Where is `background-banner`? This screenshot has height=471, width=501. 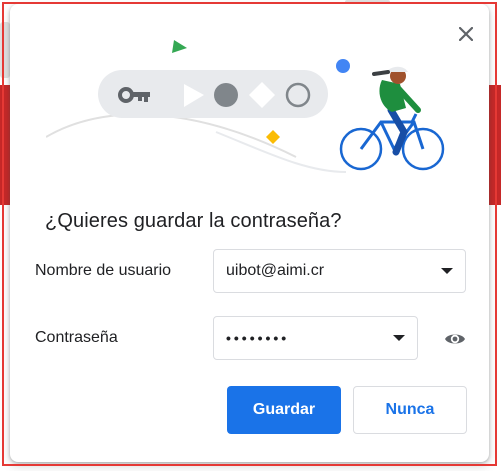 background-banner is located at coordinates (495, 145).